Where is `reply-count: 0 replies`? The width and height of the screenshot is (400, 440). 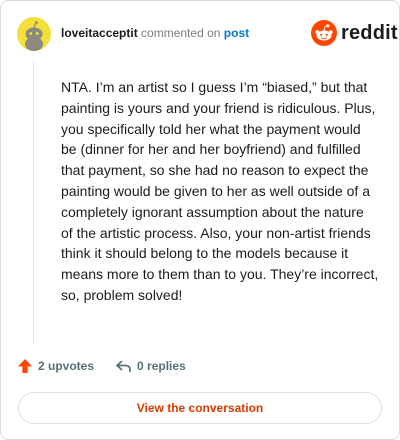
reply-count: 0 replies is located at coordinates (161, 366).